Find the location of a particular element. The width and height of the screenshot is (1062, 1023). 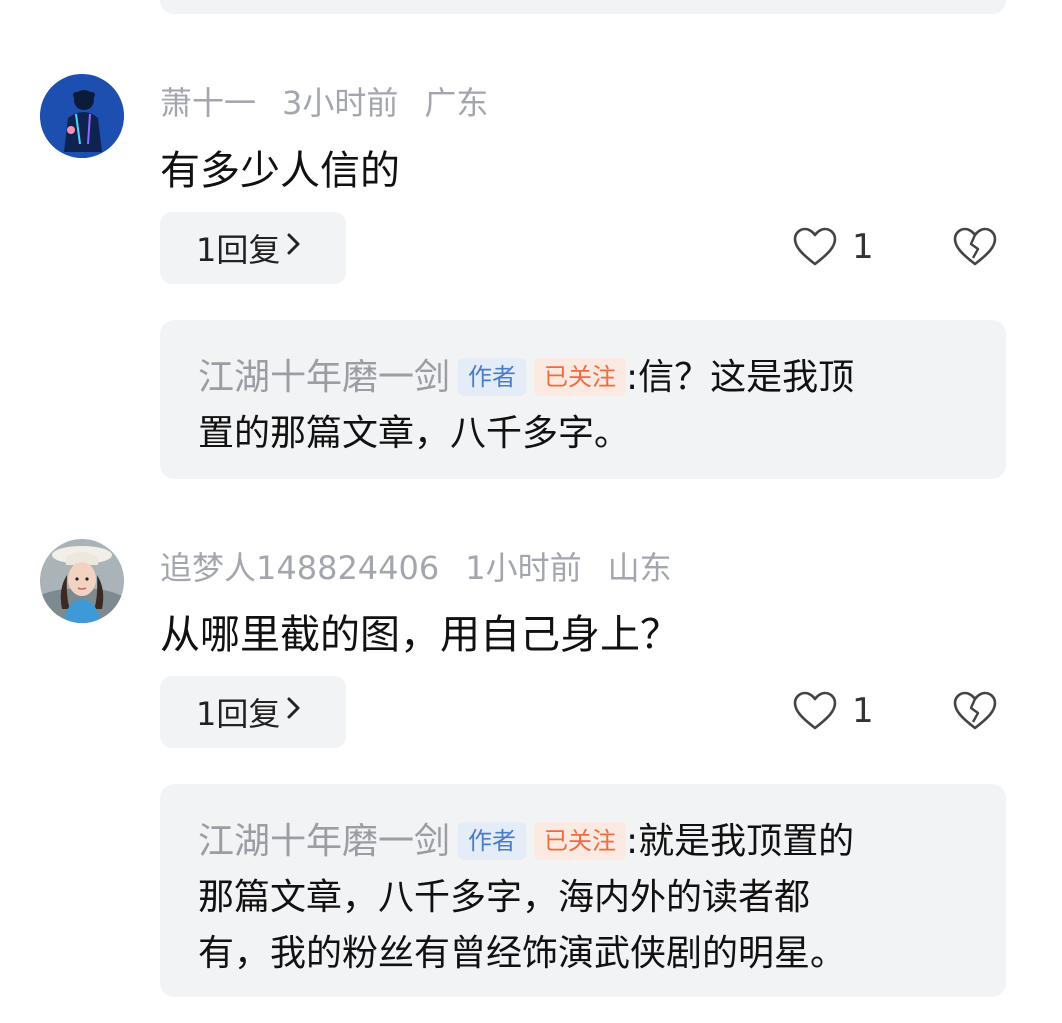

reply-text-line: 那篇文章，八千多字，海内外的读者都 is located at coordinates (504, 897).